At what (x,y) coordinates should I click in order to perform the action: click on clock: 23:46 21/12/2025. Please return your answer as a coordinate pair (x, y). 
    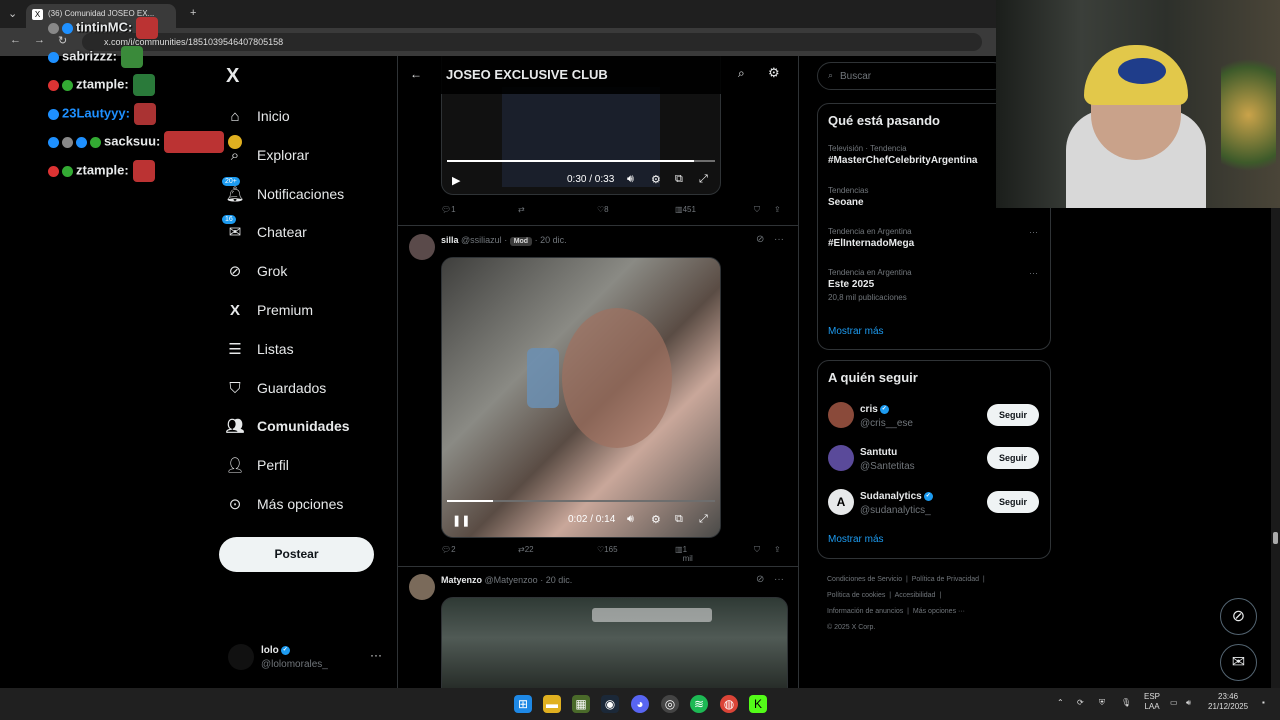
    Looking at the image, I should click on (1228, 702).